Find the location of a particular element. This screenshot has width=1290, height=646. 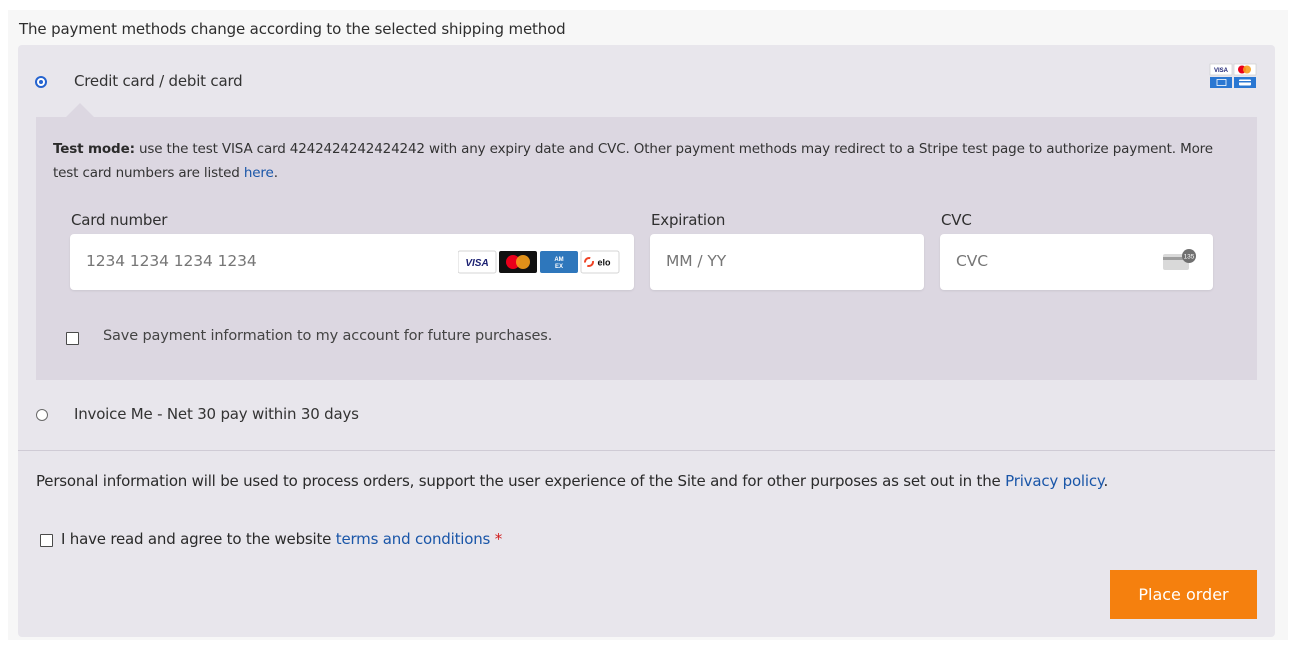

visa-icon: VISA is located at coordinates (477, 262).